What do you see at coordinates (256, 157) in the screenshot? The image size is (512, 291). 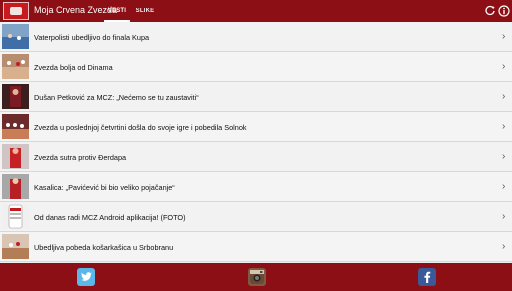 I see `news-item: Zvezda sutra protiv Đerdapa ›` at bounding box center [256, 157].